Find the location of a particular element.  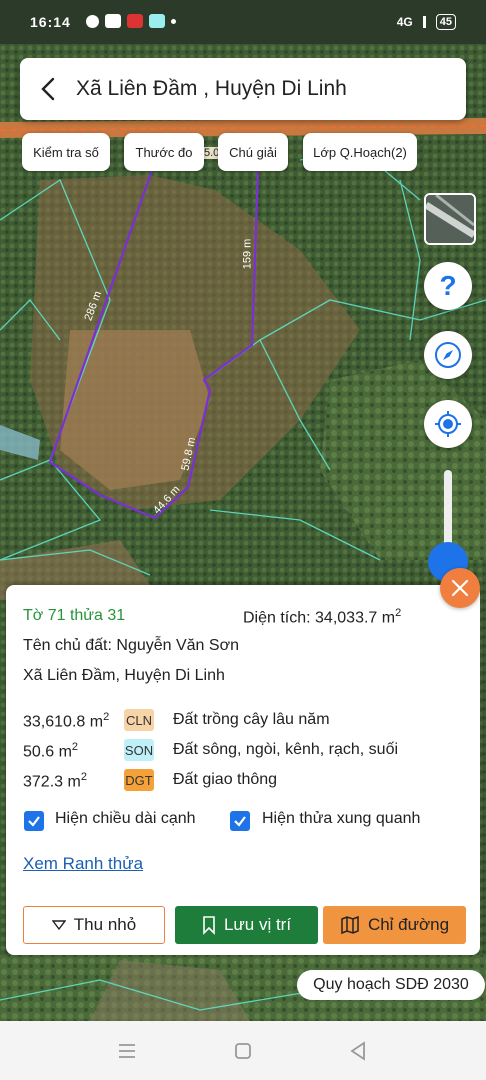

sheet-parcel-number: Tờ 71 thửa 31 is located at coordinates (74, 615).